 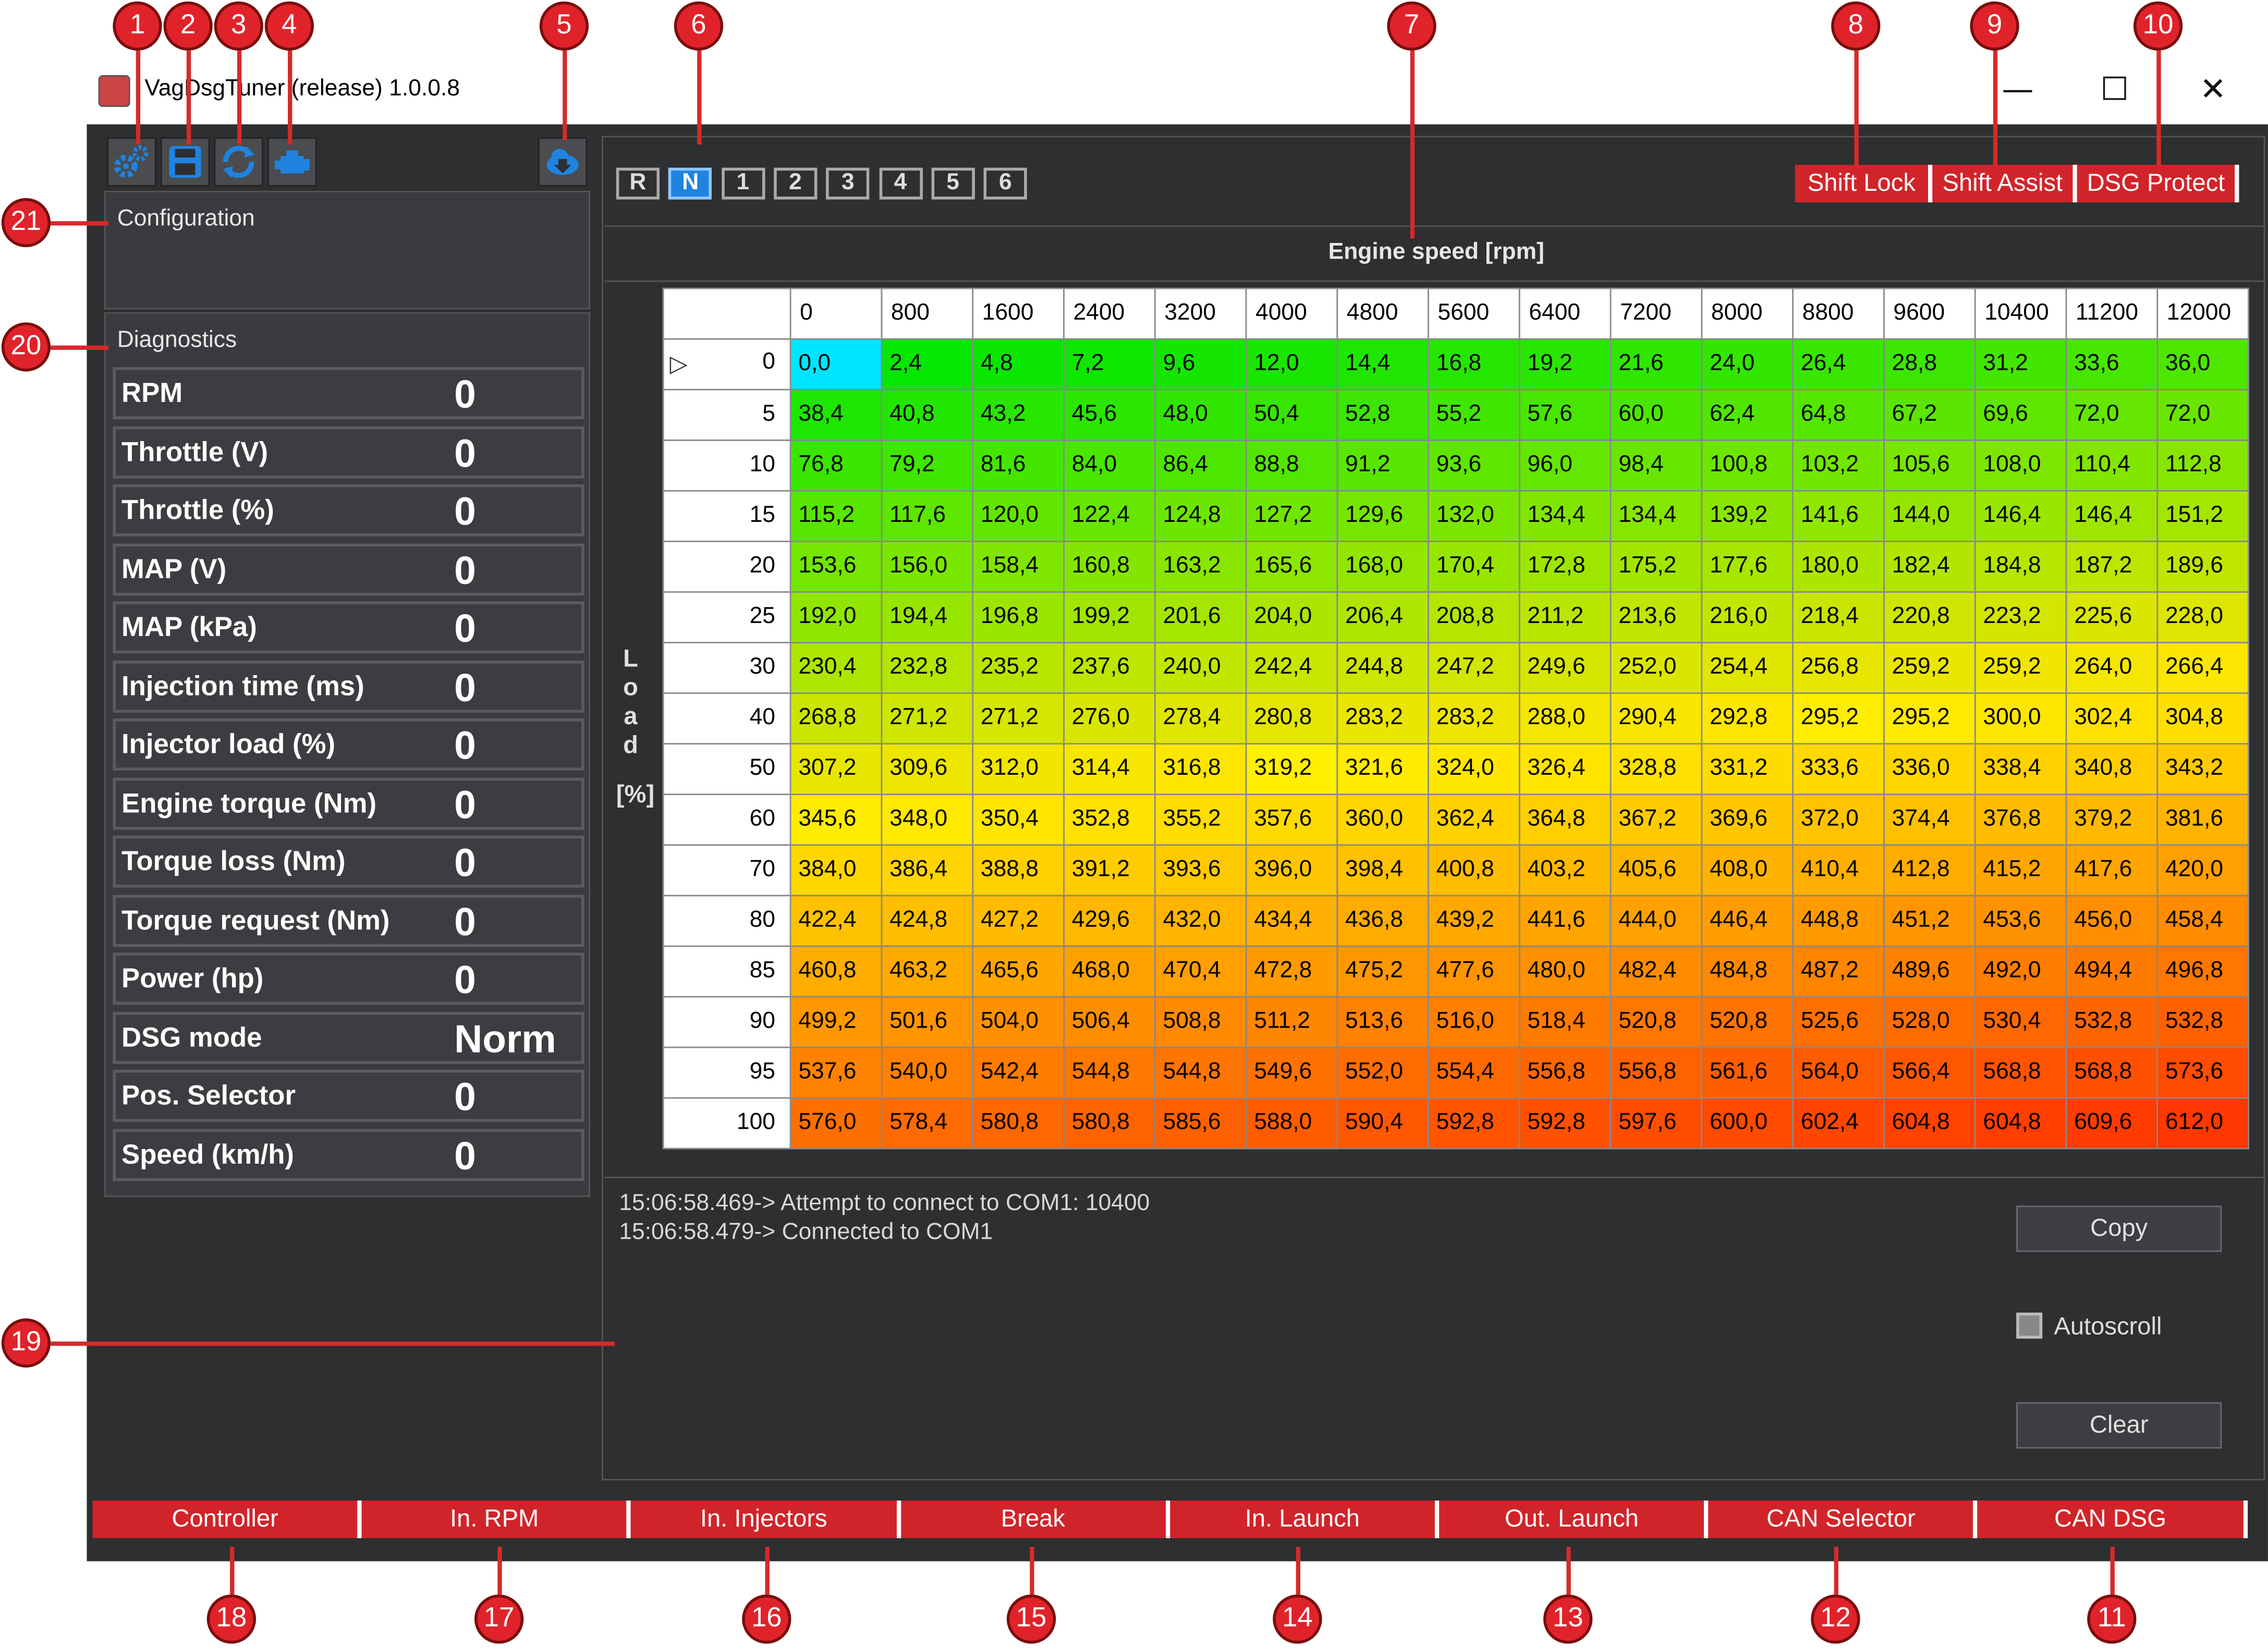 What do you see at coordinates (1109, 364) in the screenshot?
I see `map-cell: 7,2` at bounding box center [1109, 364].